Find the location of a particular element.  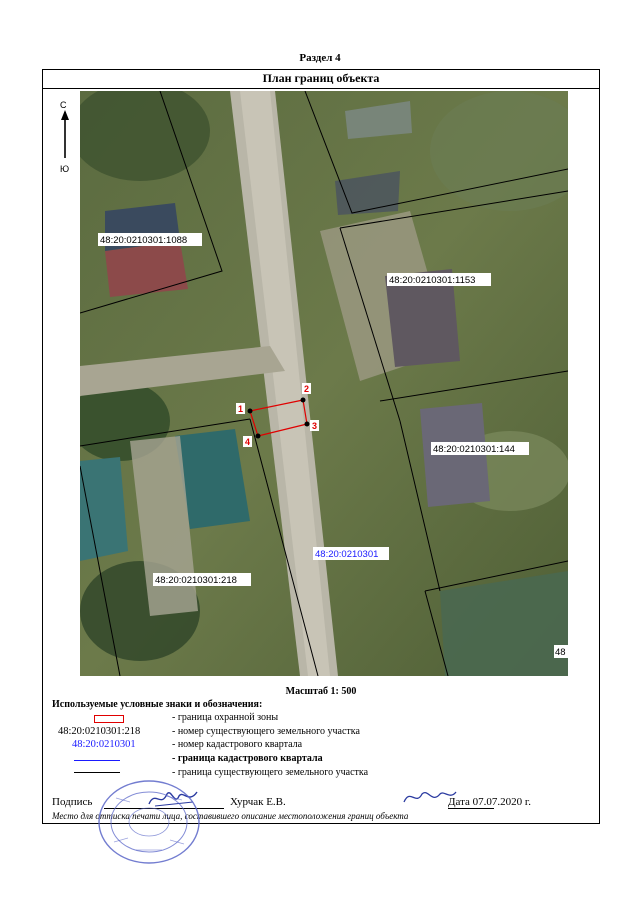

signer-name: Хурчак Е.В. is located at coordinates (258, 802).